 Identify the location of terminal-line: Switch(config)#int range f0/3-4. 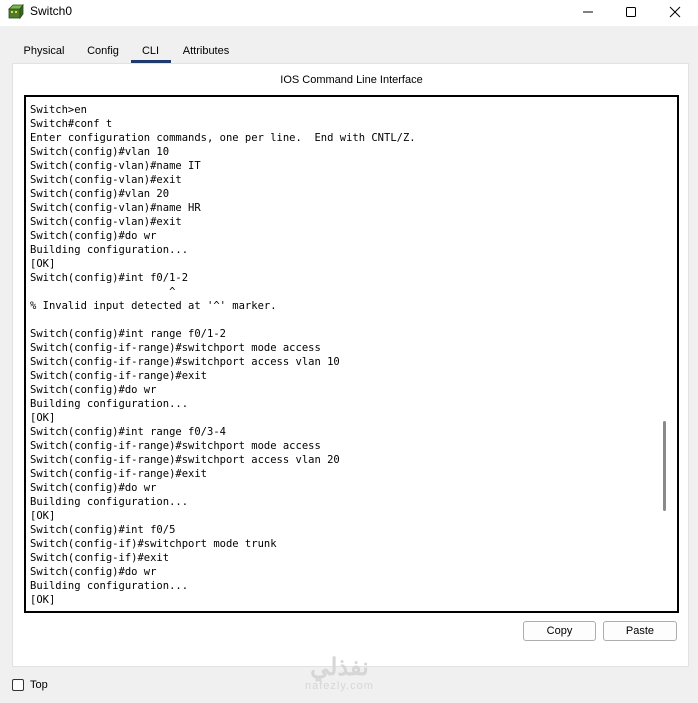
(128, 432).